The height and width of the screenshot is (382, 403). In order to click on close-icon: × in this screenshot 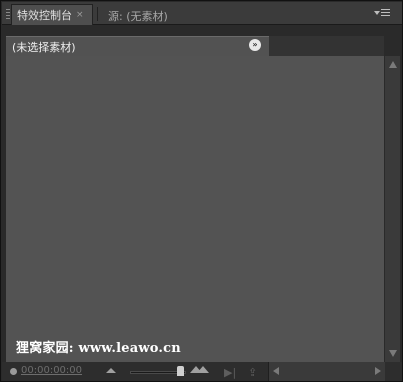, I will do `click(80, 15)`.